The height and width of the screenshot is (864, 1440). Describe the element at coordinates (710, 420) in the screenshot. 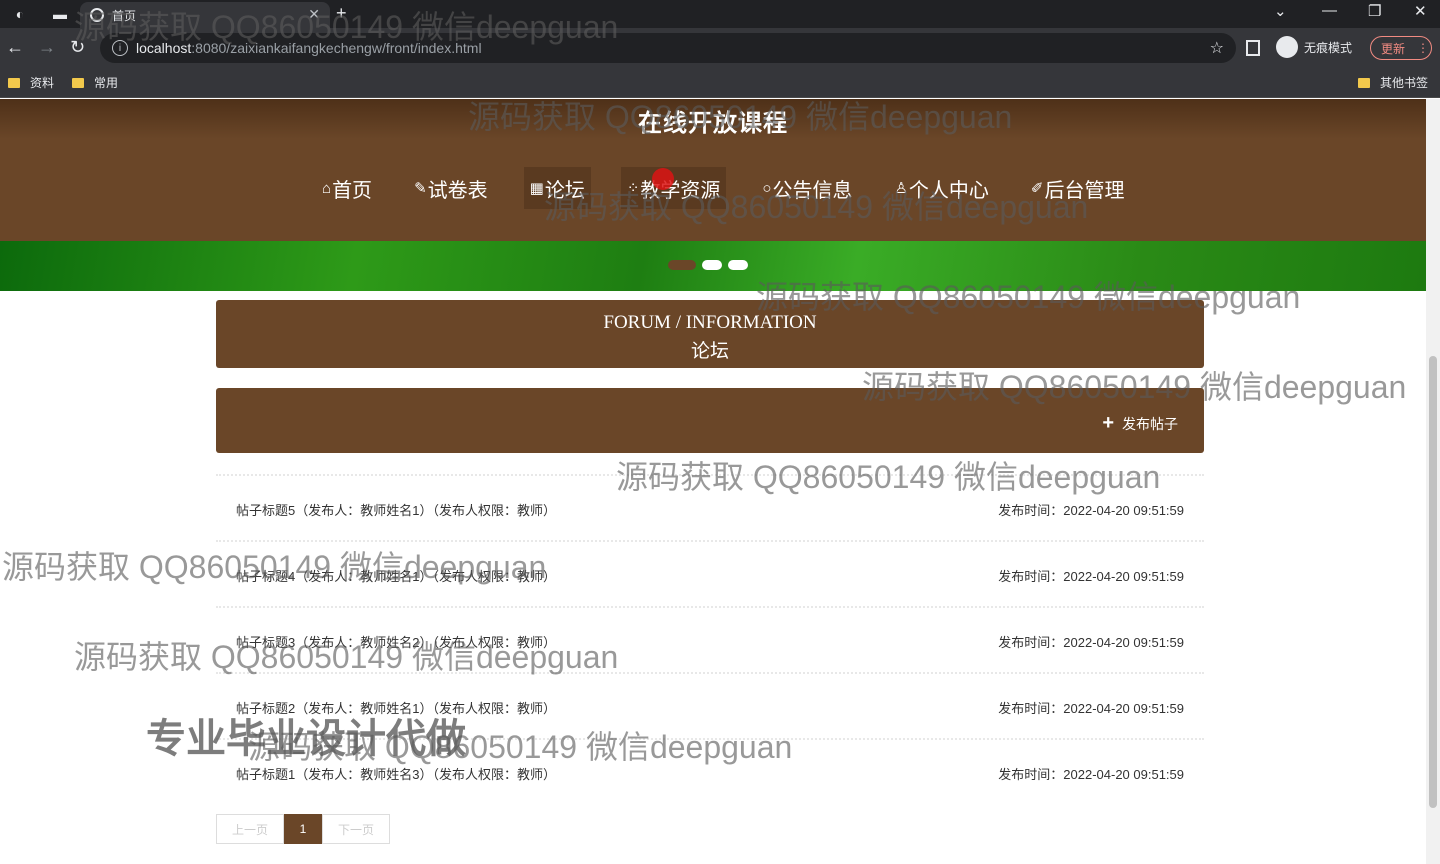

I see `forum-action-bar: + 发布帖子` at that location.